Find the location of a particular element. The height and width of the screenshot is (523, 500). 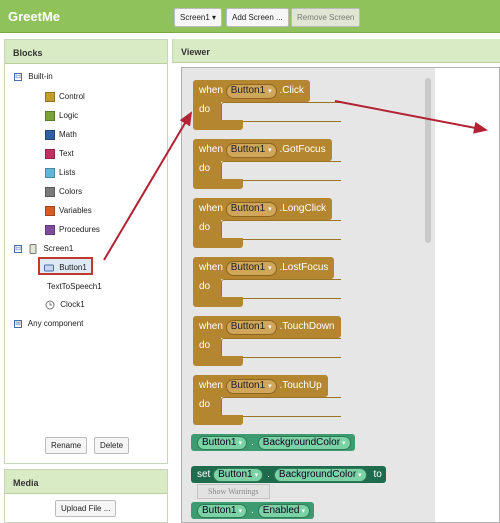

drawer-lists: Lists is located at coordinates (60, 173).